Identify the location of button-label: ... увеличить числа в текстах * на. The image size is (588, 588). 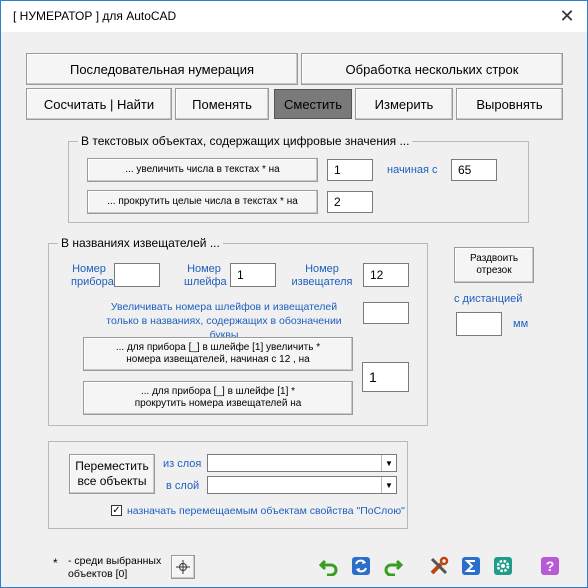
(202, 169).